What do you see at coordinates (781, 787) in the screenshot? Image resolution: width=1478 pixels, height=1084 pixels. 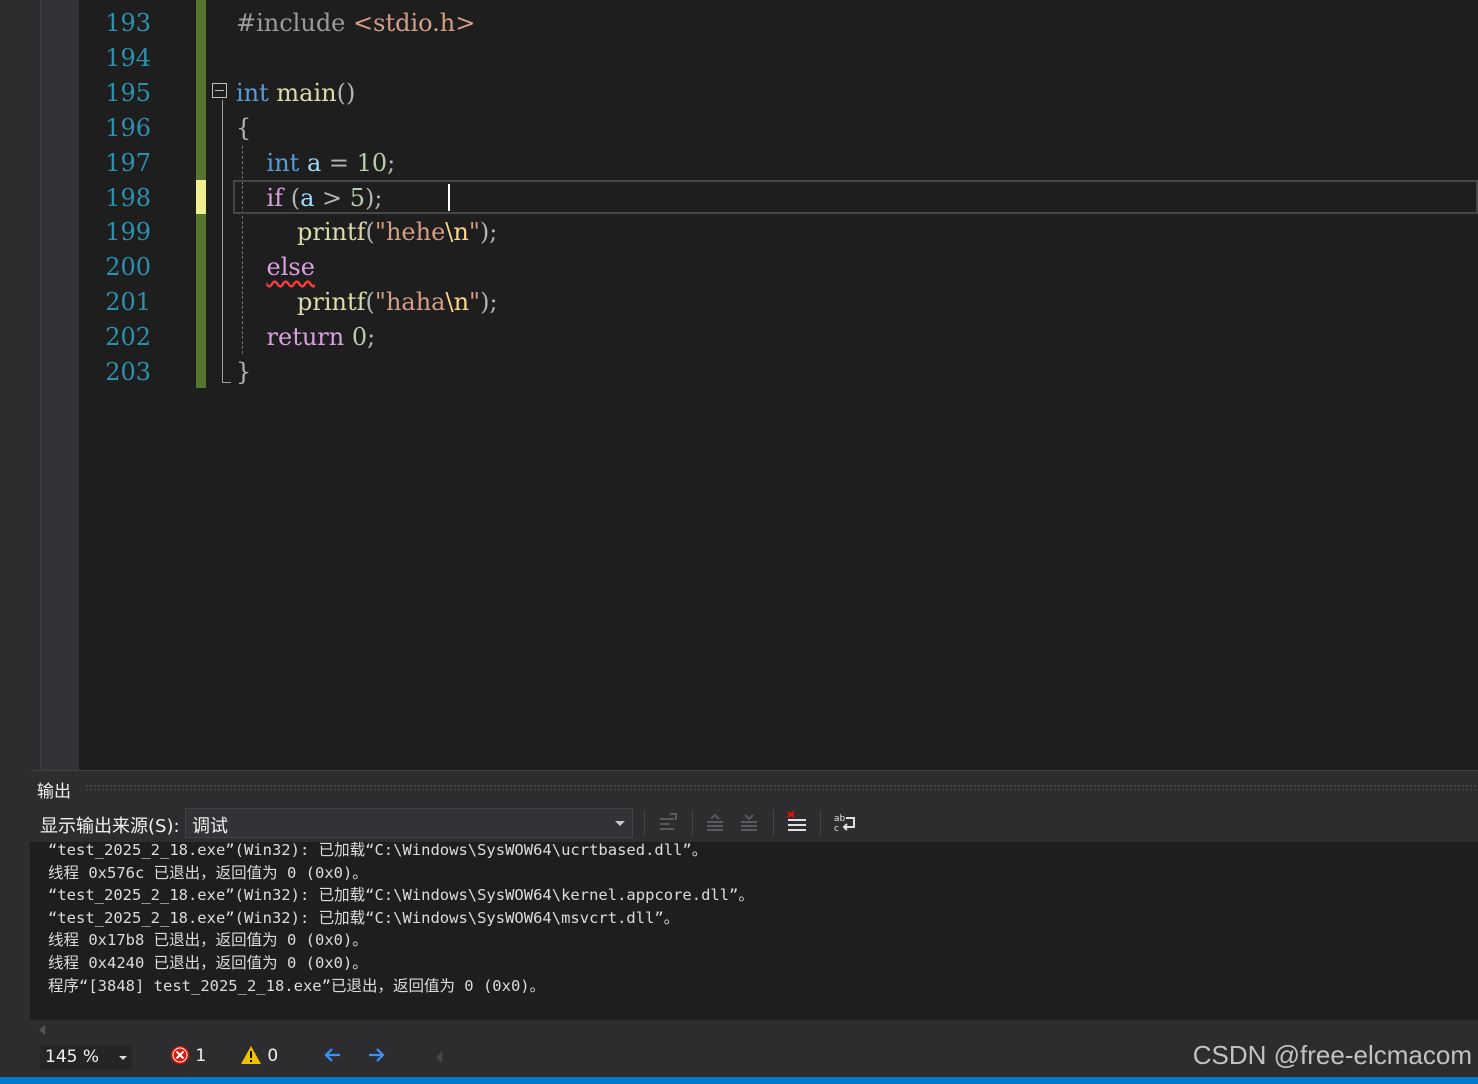 I see `panel-grip` at bounding box center [781, 787].